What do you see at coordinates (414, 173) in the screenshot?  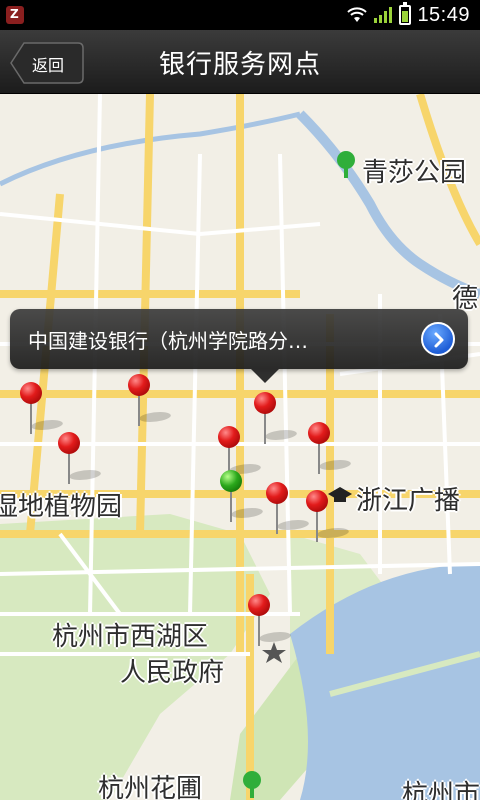 I see `map-label-qingsha-park: 青莎公园` at bounding box center [414, 173].